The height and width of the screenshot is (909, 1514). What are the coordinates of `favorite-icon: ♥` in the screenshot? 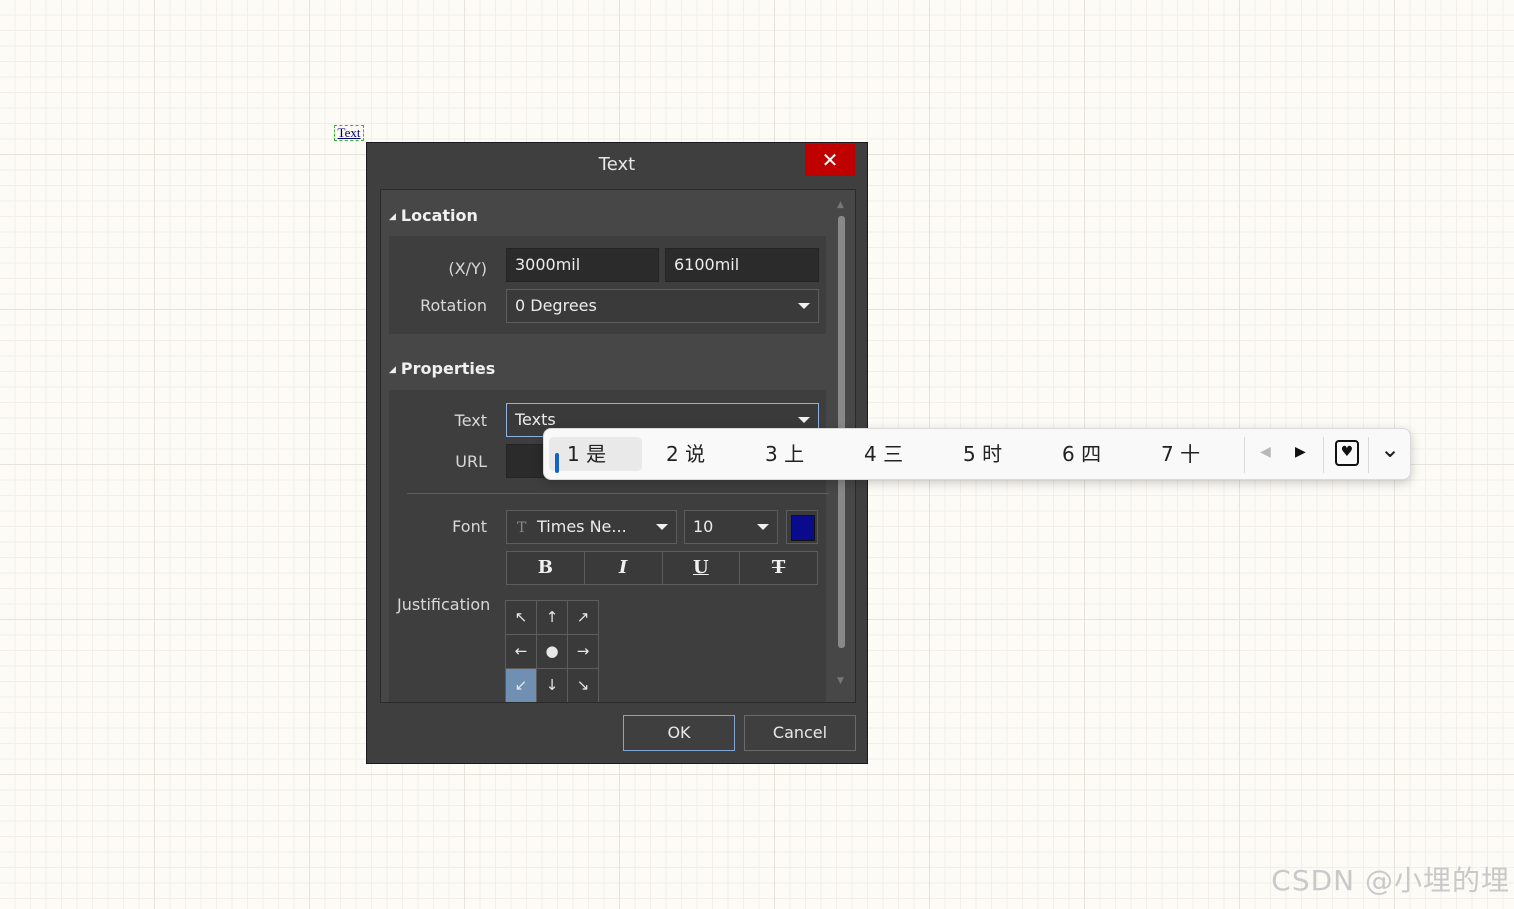 It's located at (1347, 453).